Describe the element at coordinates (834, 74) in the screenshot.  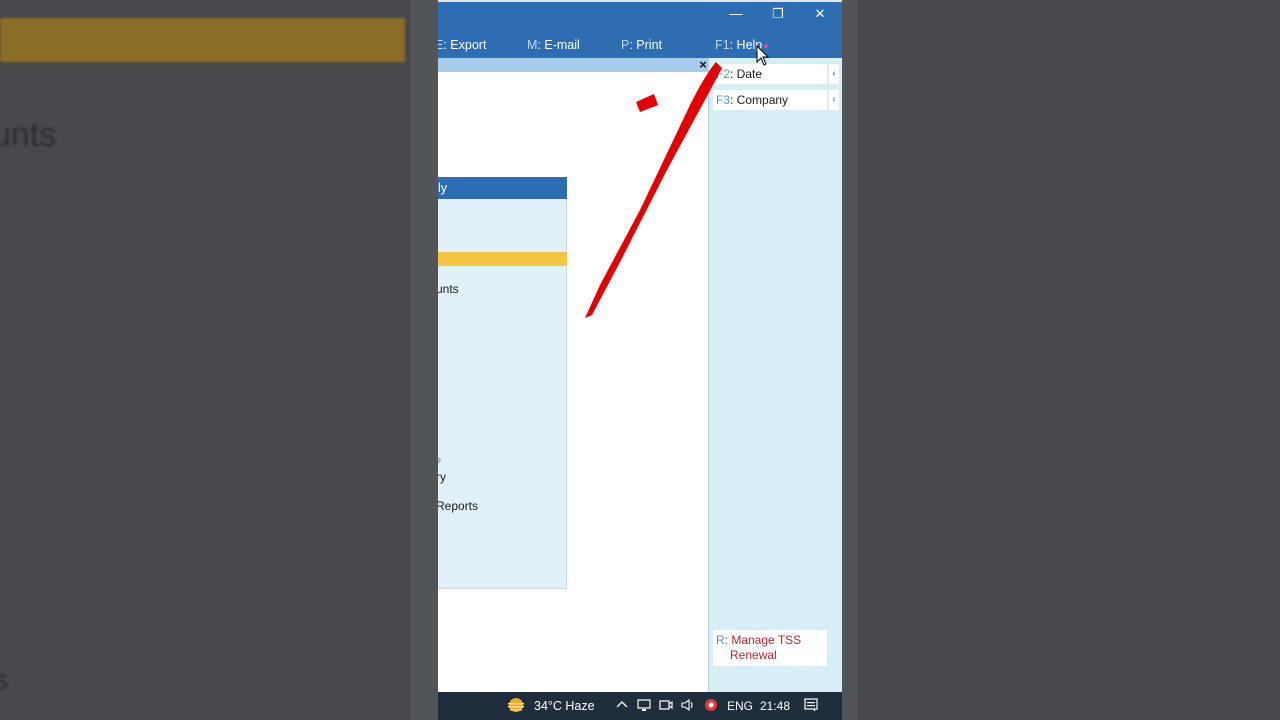
I see `date-expand-icon: ‹` at that location.